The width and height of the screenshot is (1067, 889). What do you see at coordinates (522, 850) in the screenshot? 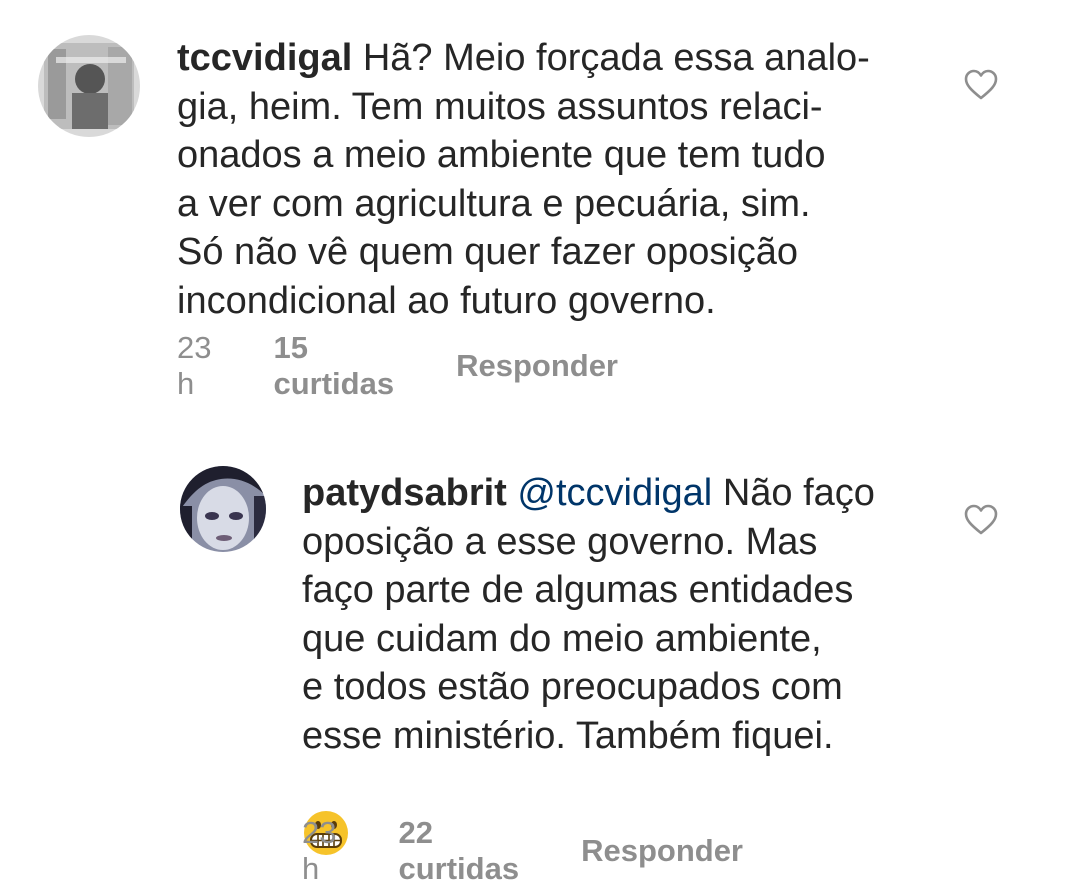
I see `comment-meta: 23 h 22 curtidas Responder` at bounding box center [522, 850].